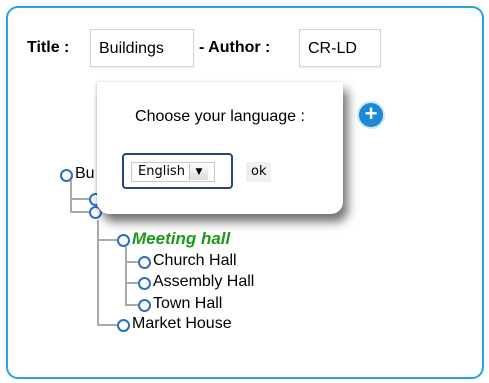  I want to click on ok-button: ok, so click(259, 172).